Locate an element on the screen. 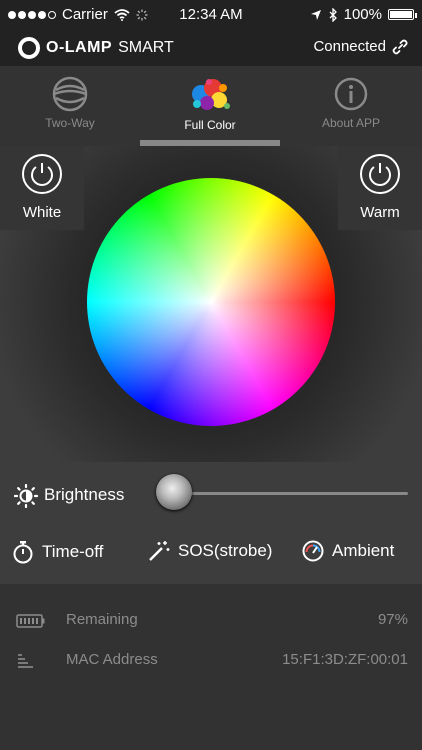 The height and width of the screenshot is (750, 422). connection-status-button: Connected is located at coordinates (360, 46).